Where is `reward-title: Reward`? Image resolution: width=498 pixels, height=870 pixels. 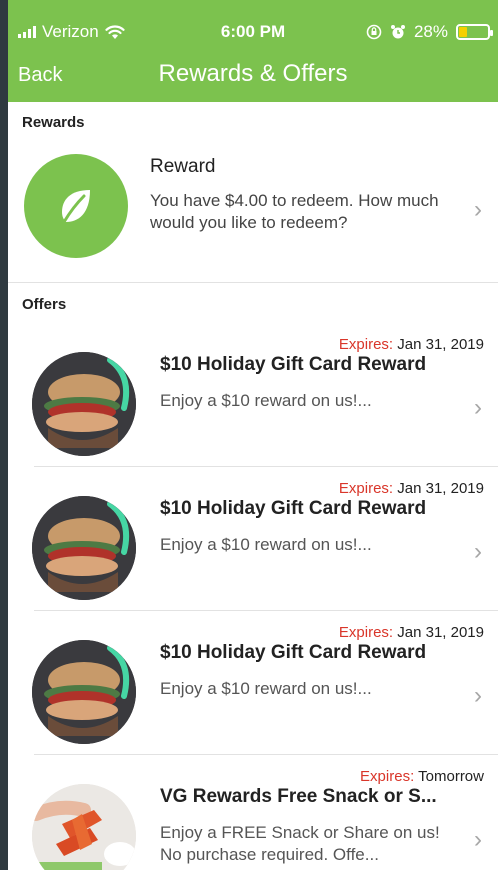
reward-title: Reward is located at coordinates (183, 166).